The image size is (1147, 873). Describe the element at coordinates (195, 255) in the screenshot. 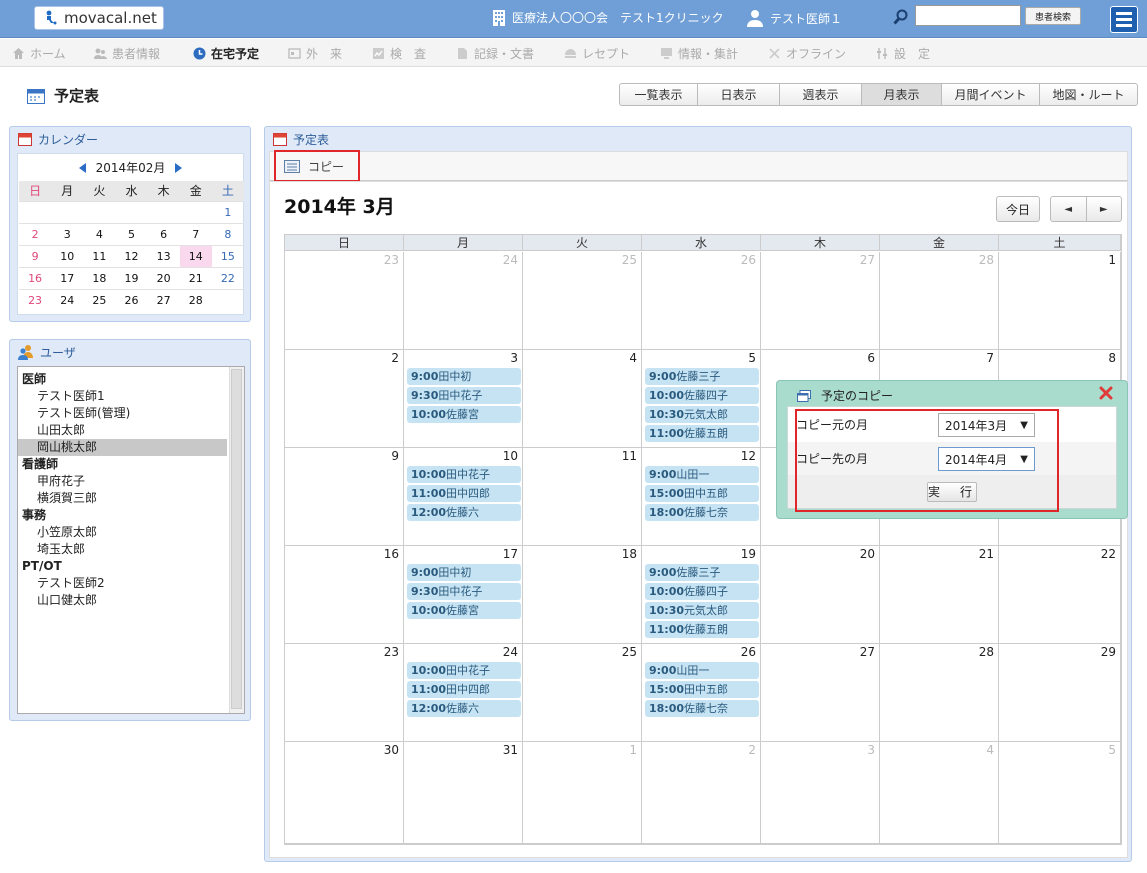

I see `mini-calendar-day: 14` at that location.